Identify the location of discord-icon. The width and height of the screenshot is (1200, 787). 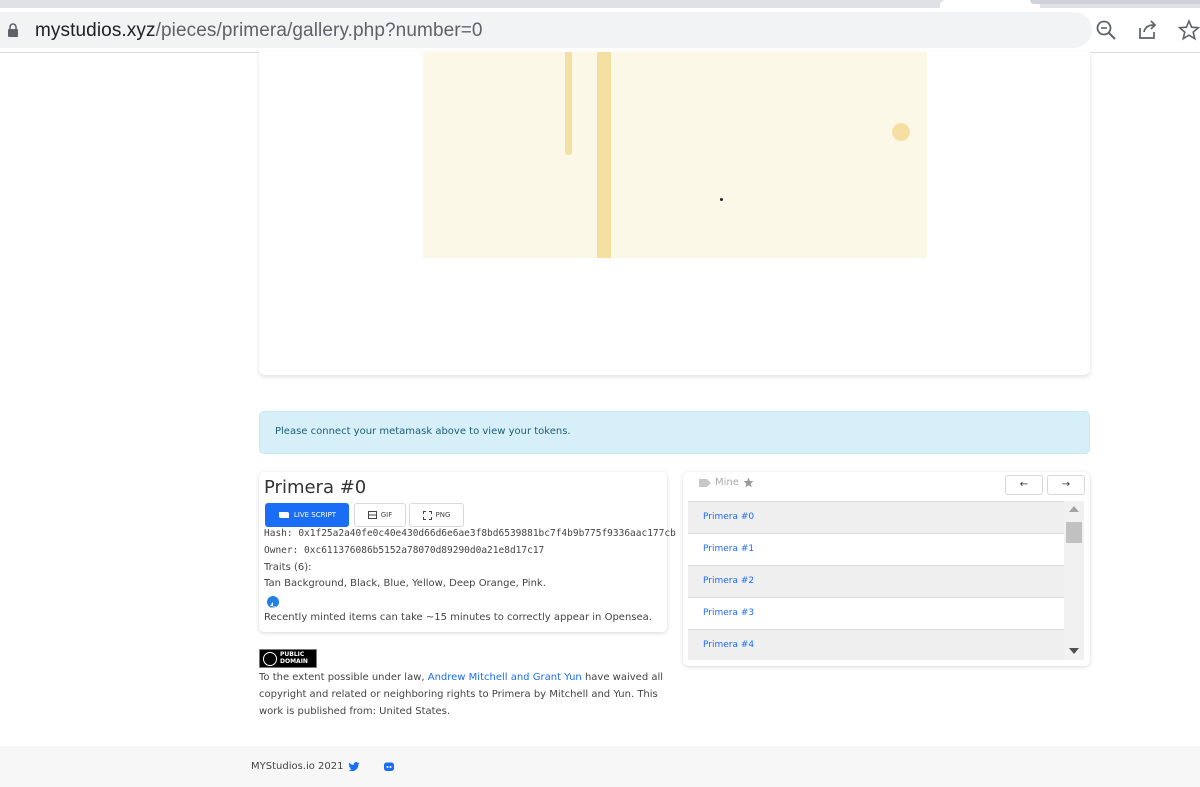
(389, 767).